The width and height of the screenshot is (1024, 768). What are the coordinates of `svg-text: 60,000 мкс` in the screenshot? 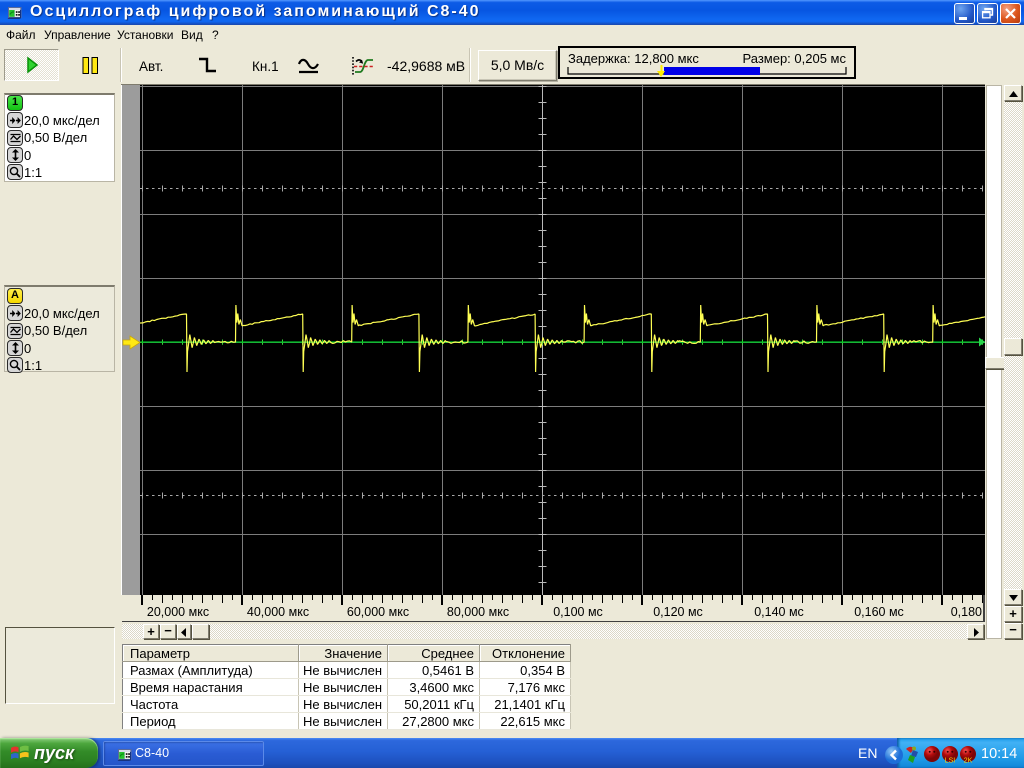 It's located at (378, 612).